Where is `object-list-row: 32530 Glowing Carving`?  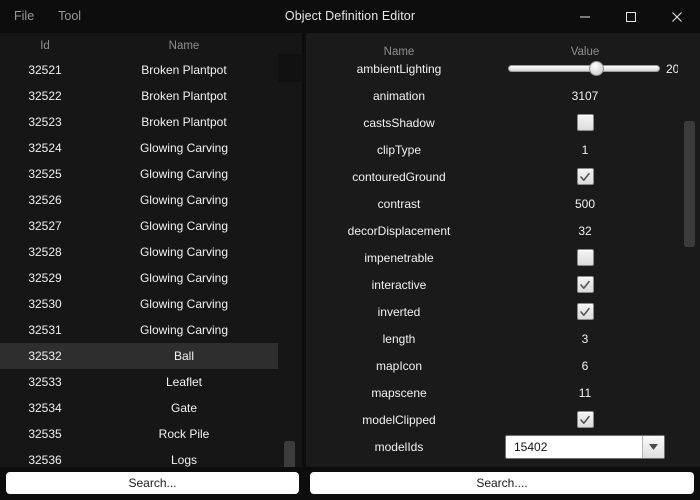
object-list-row: 32530 Glowing Carving is located at coordinates (139, 304).